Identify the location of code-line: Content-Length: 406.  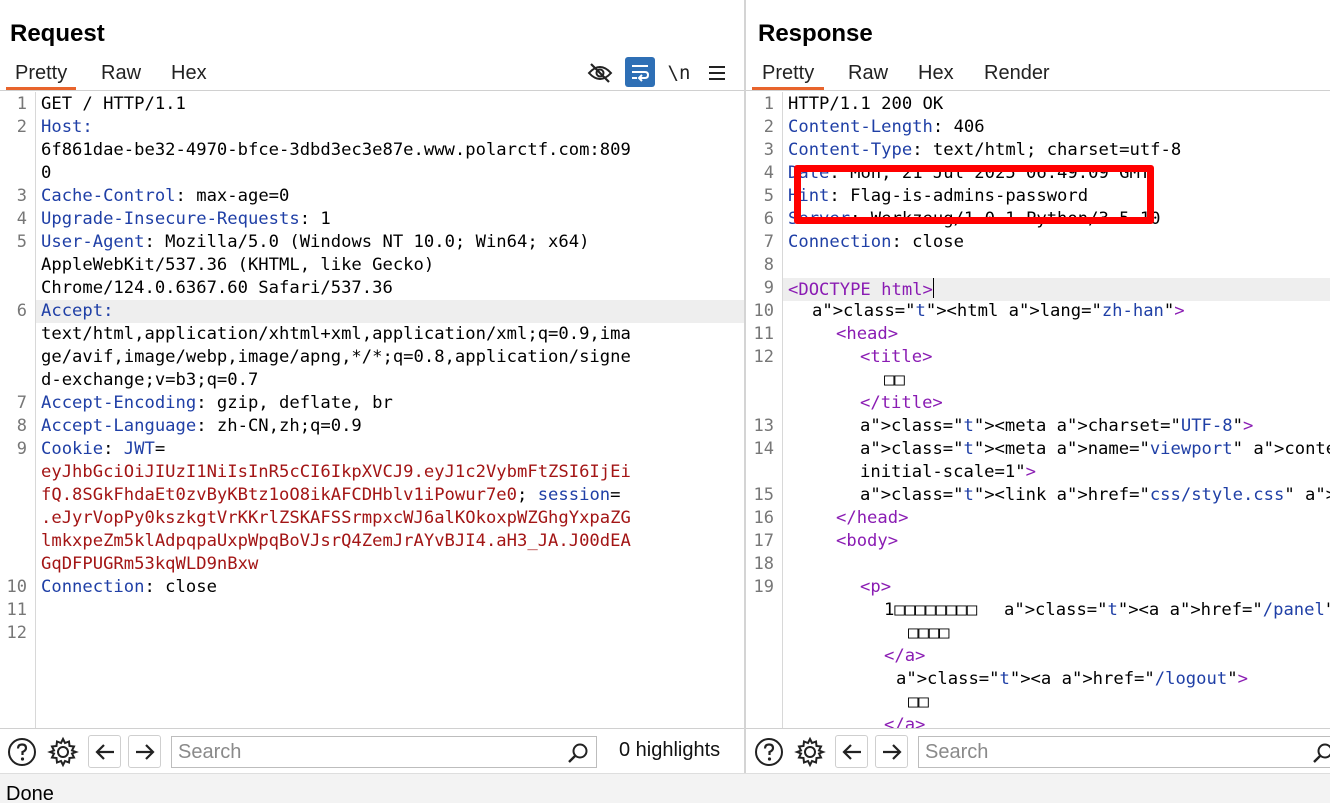
(886, 127).